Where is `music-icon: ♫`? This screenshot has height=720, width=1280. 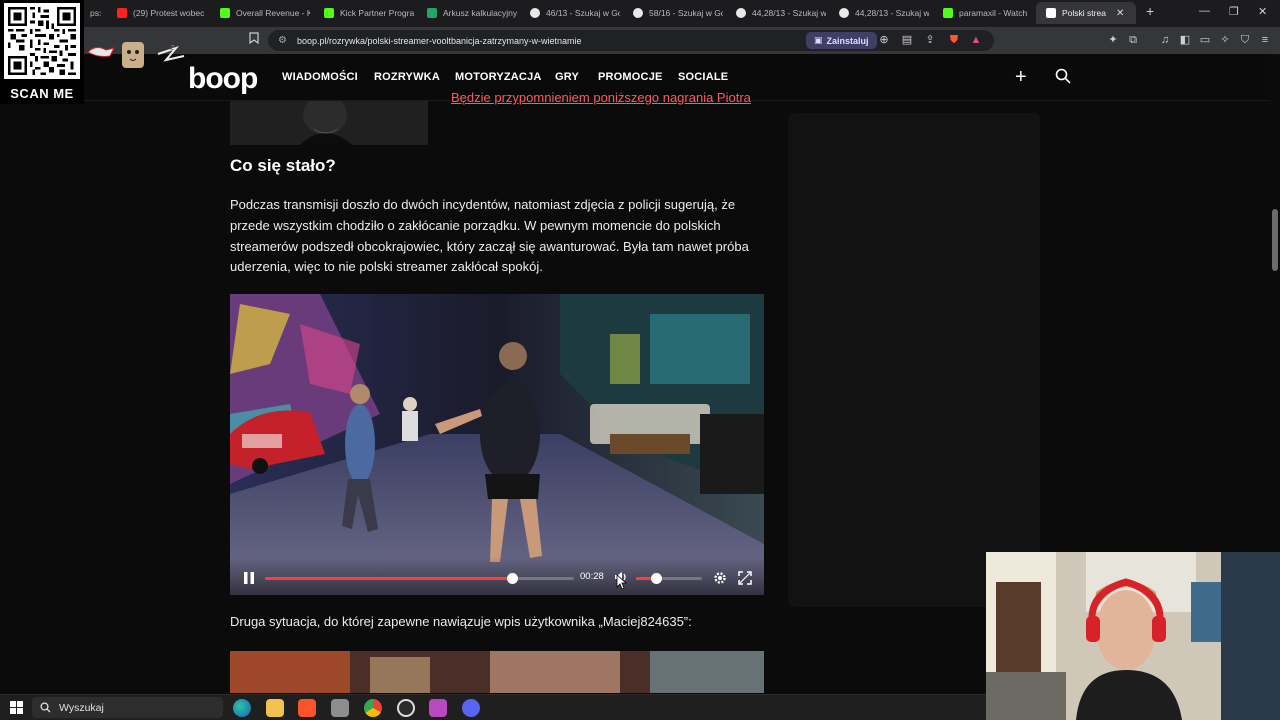 music-icon: ♫ is located at coordinates (1165, 40).